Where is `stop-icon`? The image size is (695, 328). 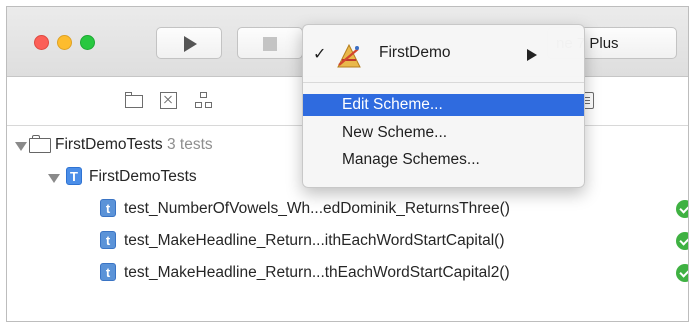
stop-icon is located at coordinates (270, 44).